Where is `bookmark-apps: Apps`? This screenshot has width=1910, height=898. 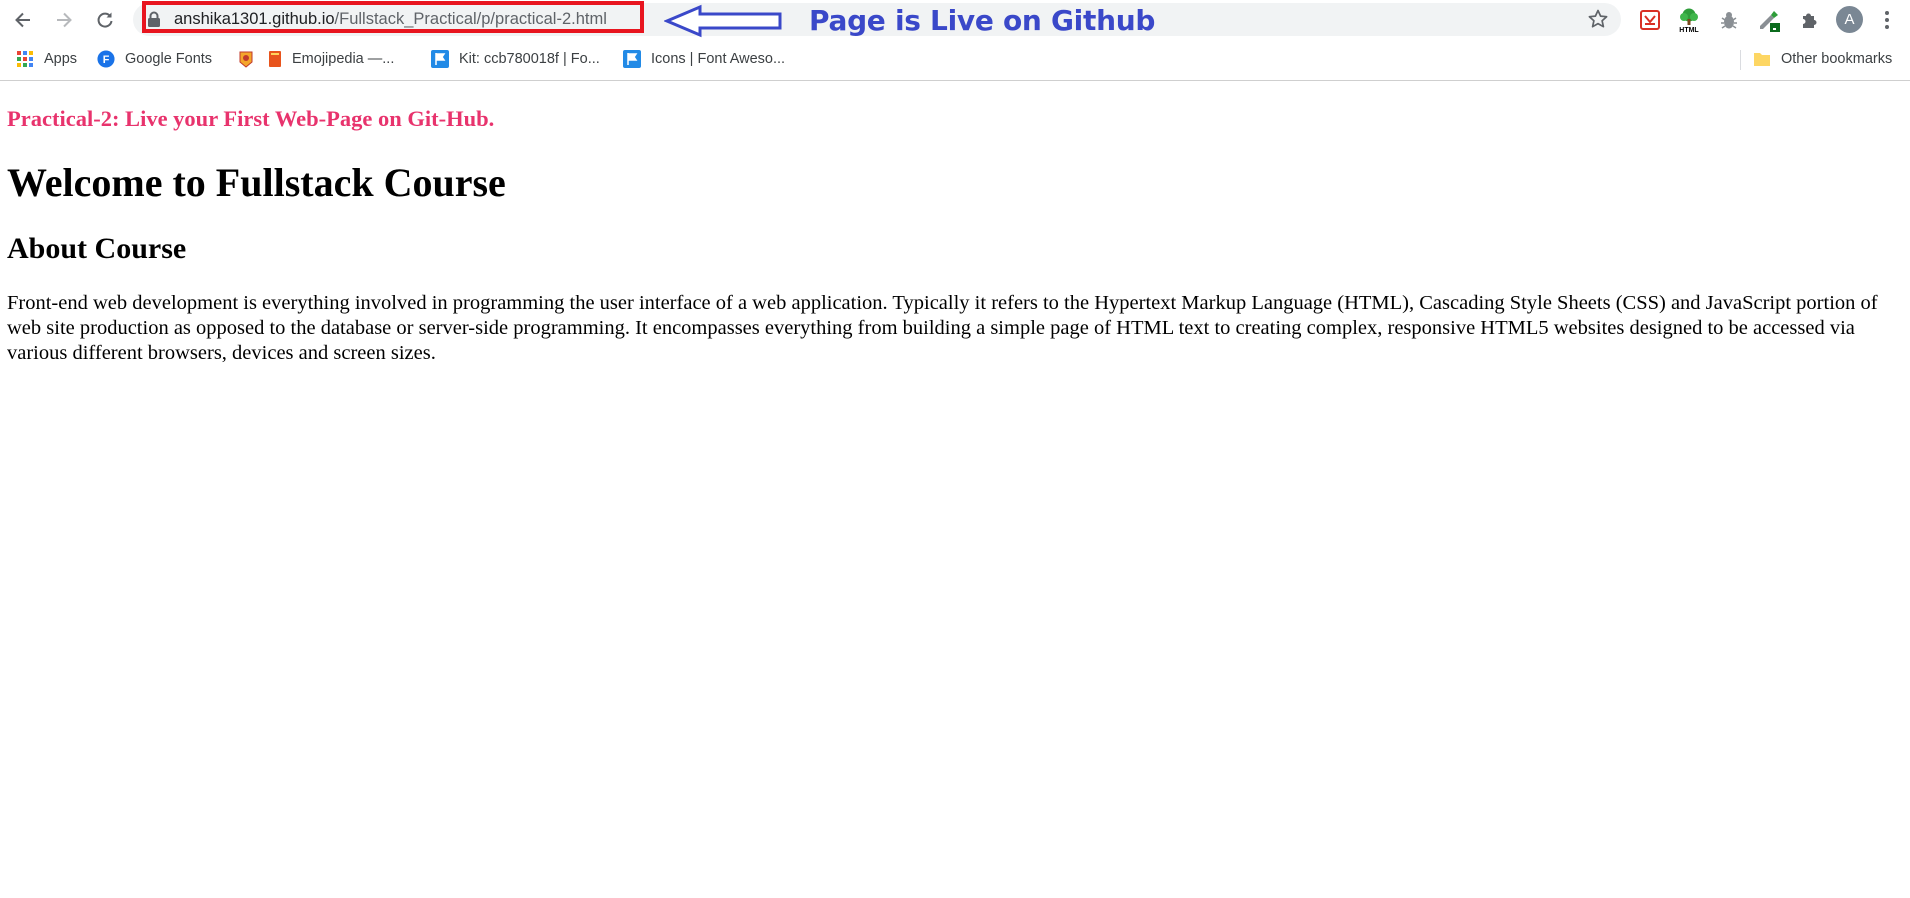 bookmark-apps: Apps is located at coordinates (46, 59).